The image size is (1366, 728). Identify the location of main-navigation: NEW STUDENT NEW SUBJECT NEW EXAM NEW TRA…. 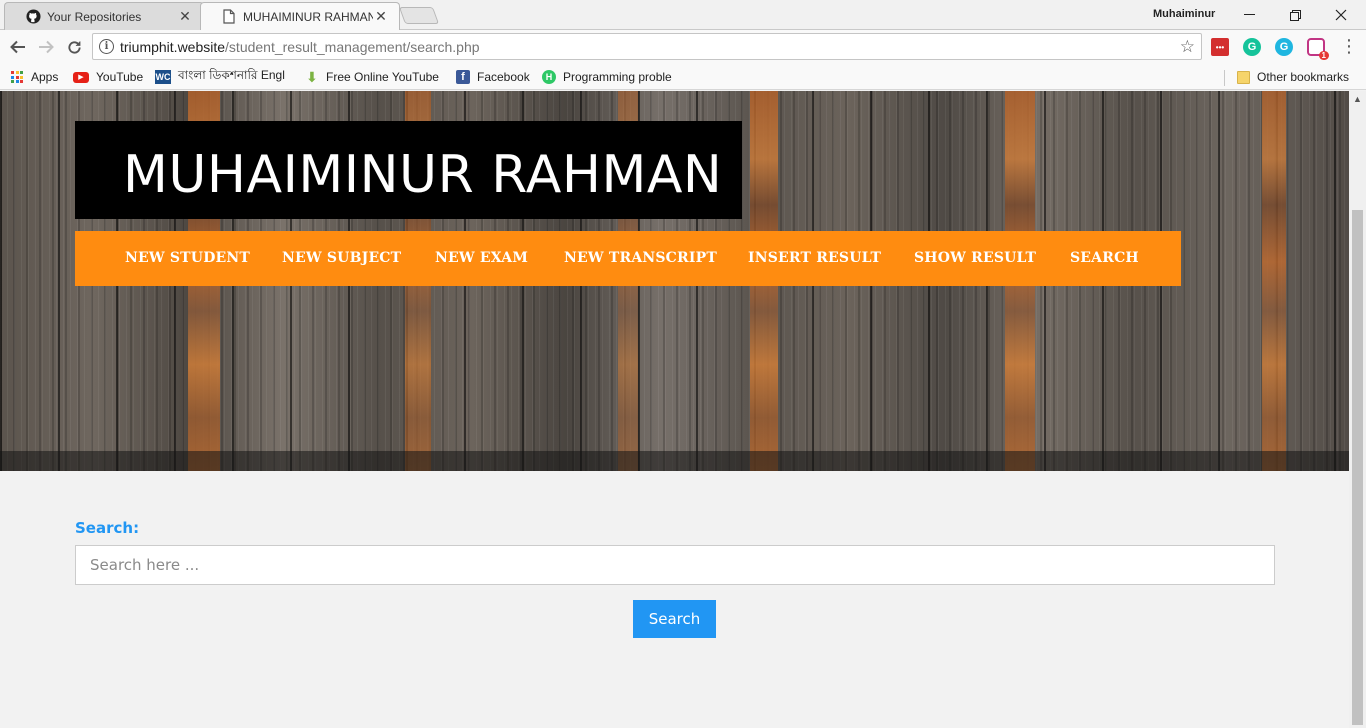
(628, 258).